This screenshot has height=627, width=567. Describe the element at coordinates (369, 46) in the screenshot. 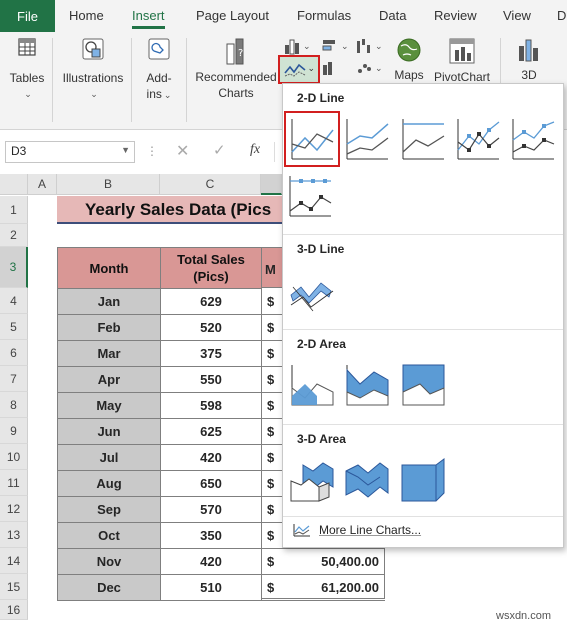

I see `waterfall-chart-button: ⌄` at that location.